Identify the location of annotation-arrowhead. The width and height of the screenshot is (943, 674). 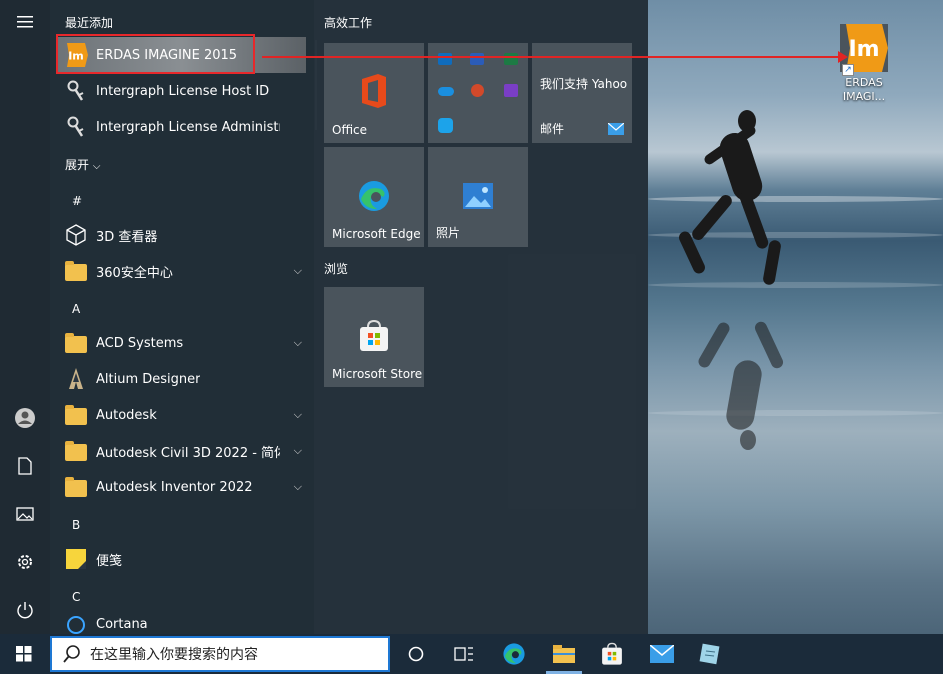
(843, 57).